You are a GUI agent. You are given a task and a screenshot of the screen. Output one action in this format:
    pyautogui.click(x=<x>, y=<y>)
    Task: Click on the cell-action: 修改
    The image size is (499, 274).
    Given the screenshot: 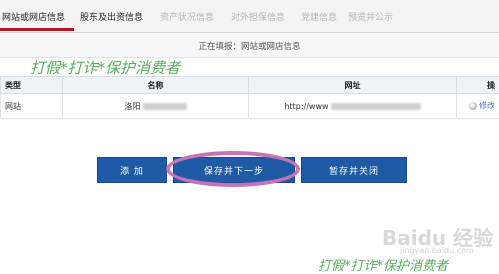 What is the action you would take?
    pyautogui.click(x=478, y=106)
    